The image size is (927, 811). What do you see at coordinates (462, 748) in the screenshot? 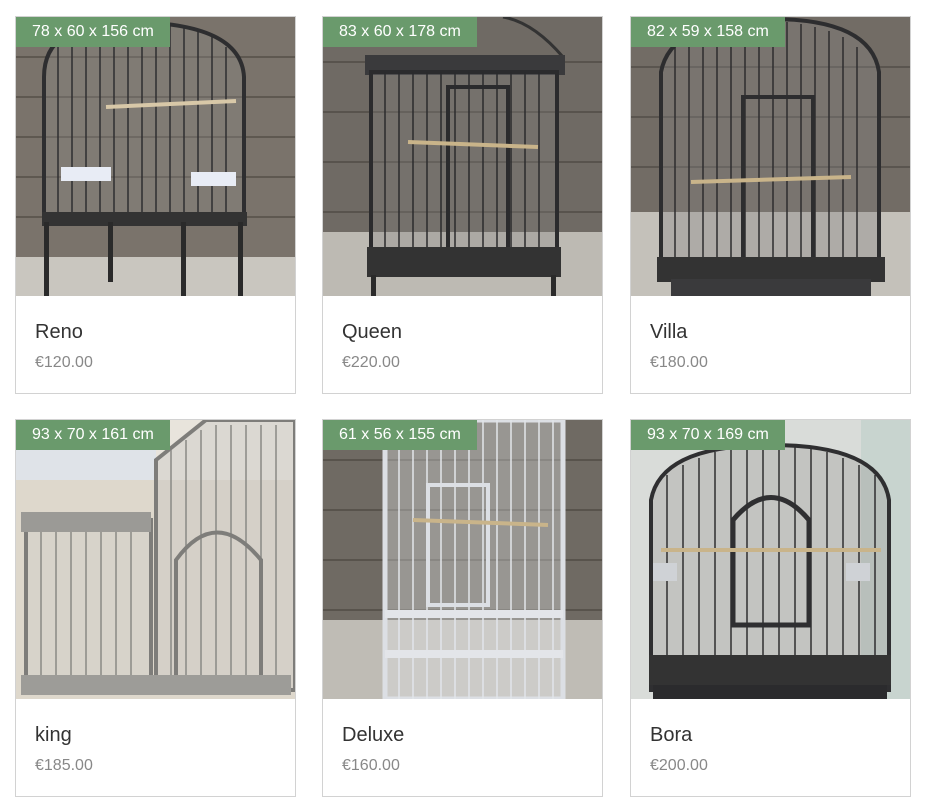
I see `product-info: Deluxe €160.00` at bounding box center [462, 748].